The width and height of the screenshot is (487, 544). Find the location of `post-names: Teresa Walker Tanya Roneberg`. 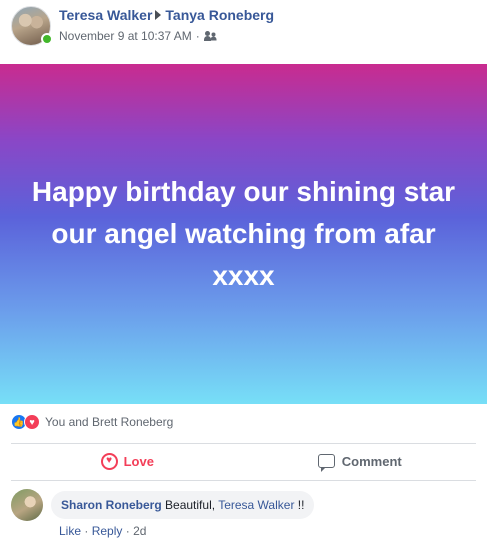

post-names: Teresa Walker Tanya Roneberg is located at coordinates (166, 15).